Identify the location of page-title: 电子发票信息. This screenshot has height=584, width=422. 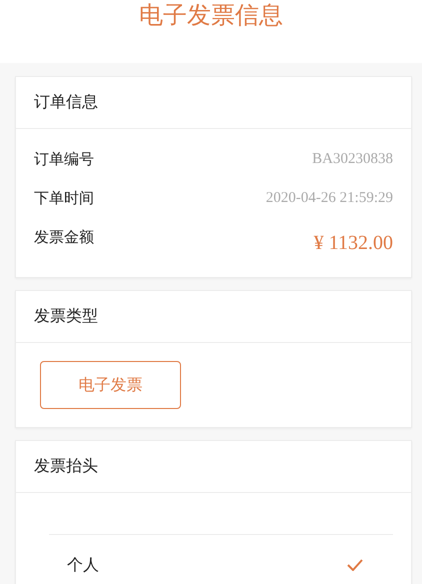
(211, 15).